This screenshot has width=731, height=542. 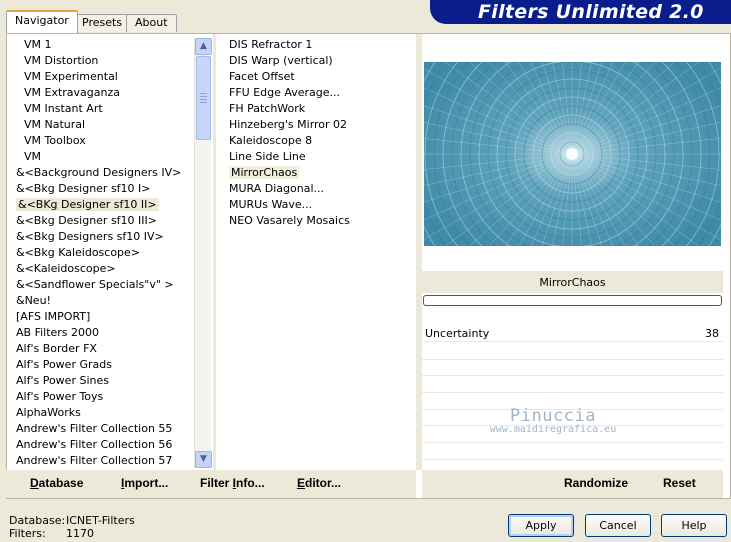 What do you see at coordinates (267, 108) in the screenshot?
I see `filter-label: FH PatchWork` at bounding box center [267, 108].